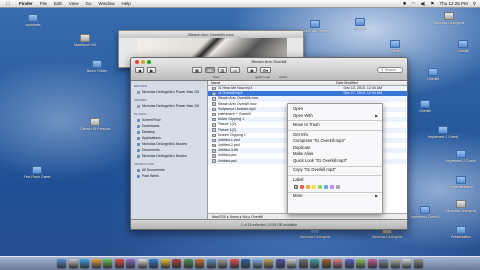  Describe the element at coordinates (461, 156) in the screenshot. I see `desktop-icon-implement-2b: Implement 2 Overkill` at that location.